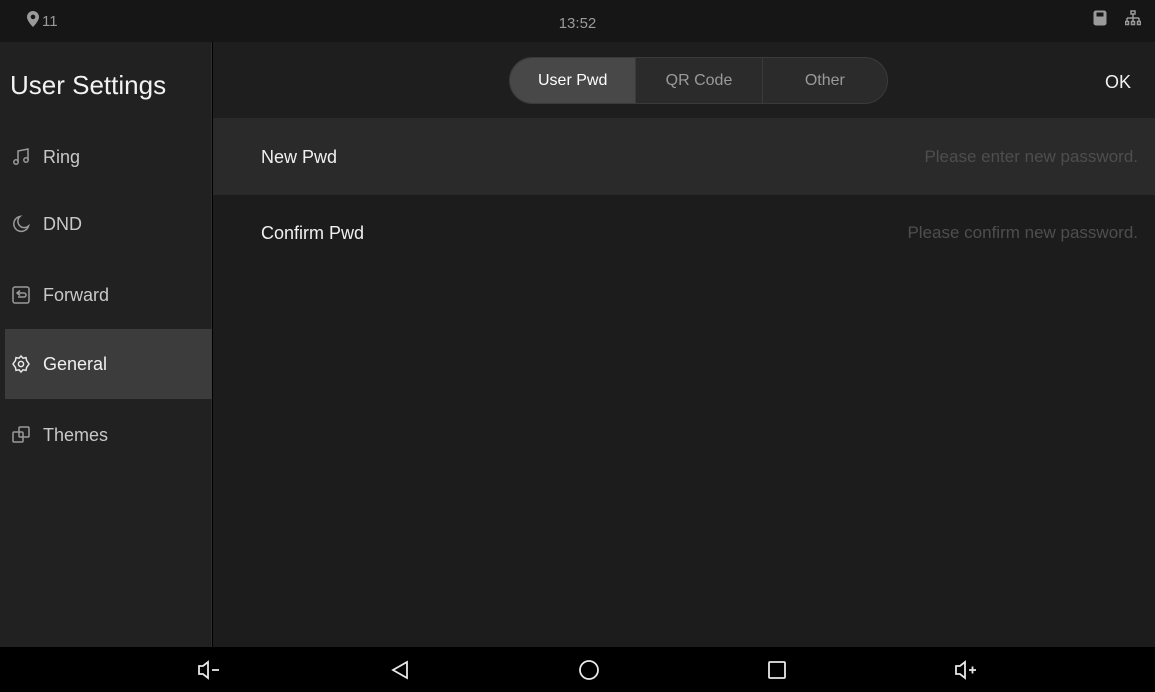  What do you see at coordinates (1118, 82) in the screenshot?
I see `ok-button: OK` at bounding box center [1118, 82].